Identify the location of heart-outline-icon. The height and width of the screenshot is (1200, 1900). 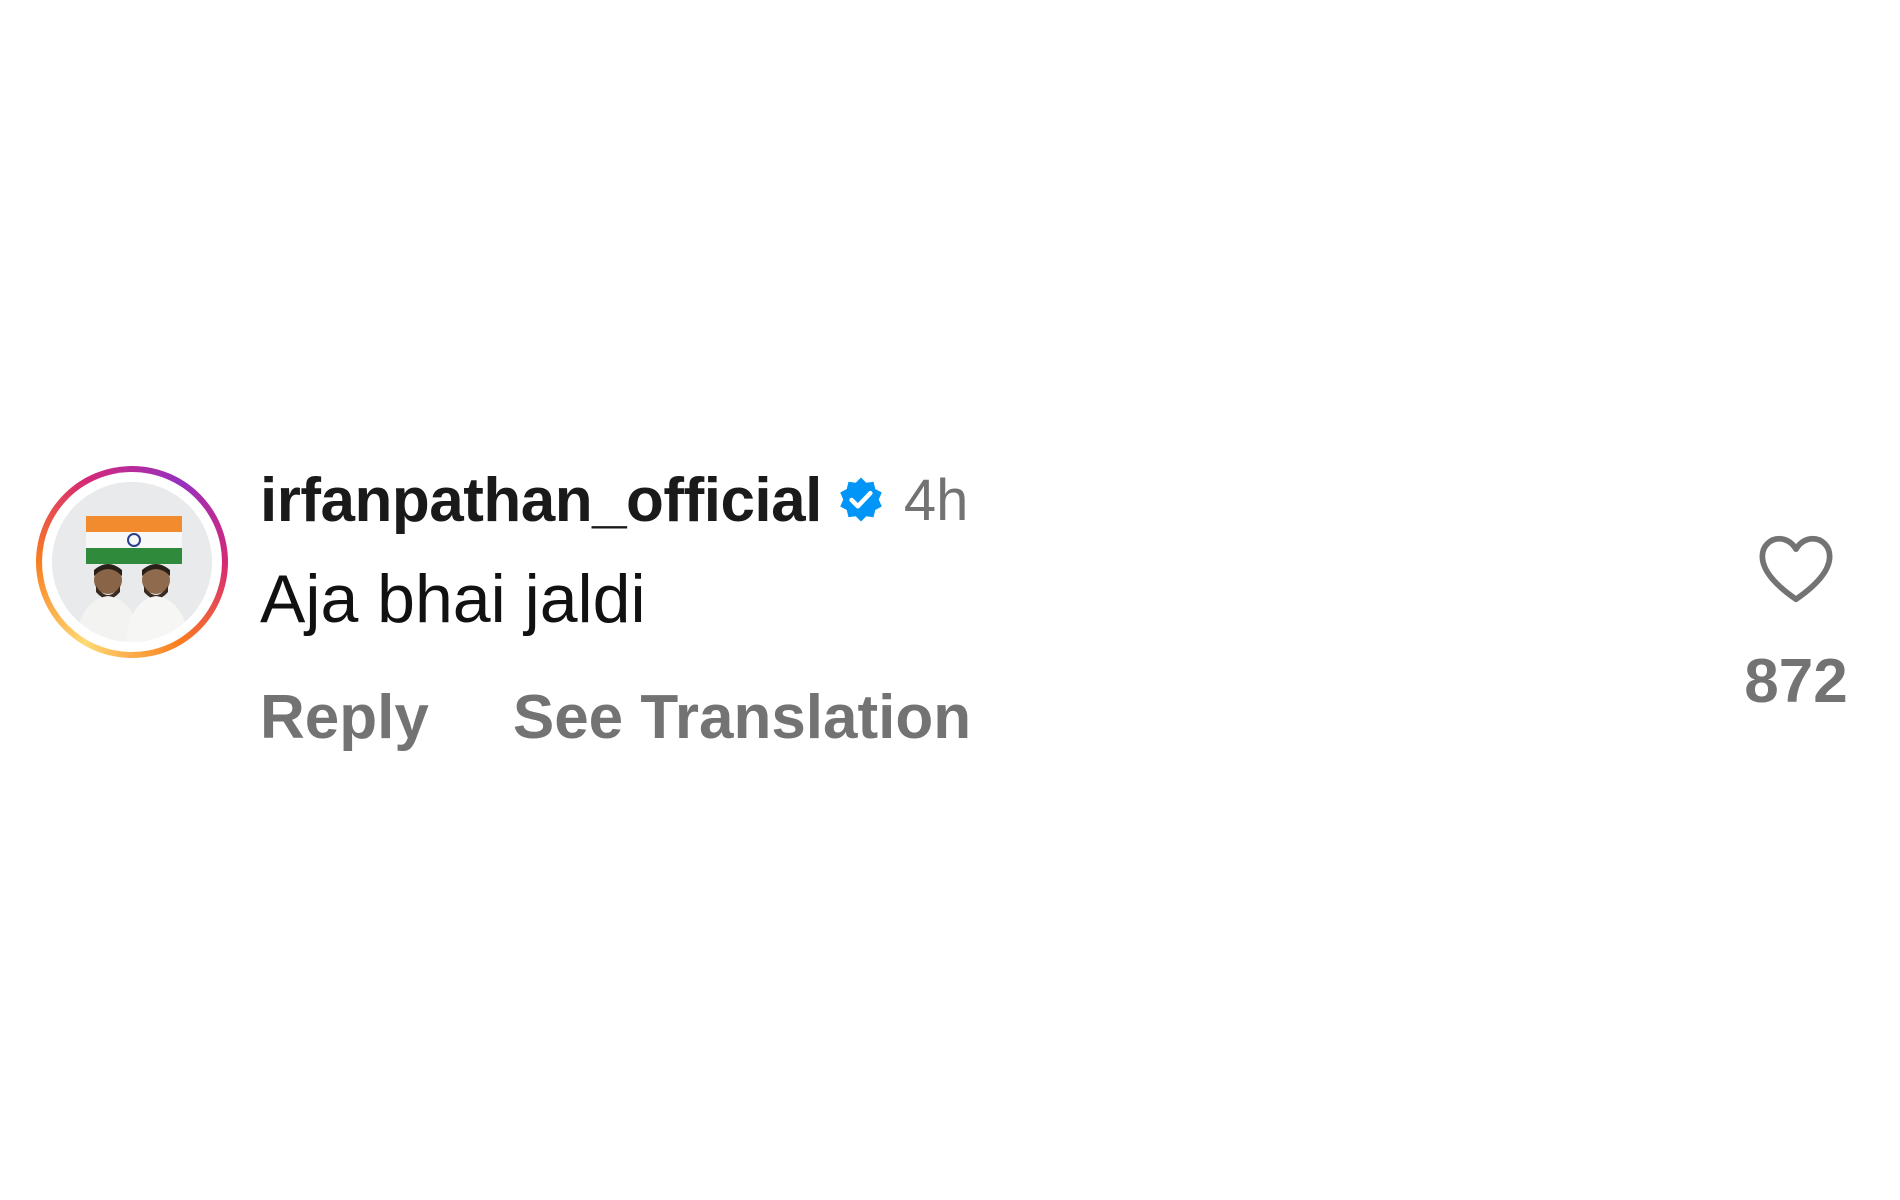
(1796, 569).